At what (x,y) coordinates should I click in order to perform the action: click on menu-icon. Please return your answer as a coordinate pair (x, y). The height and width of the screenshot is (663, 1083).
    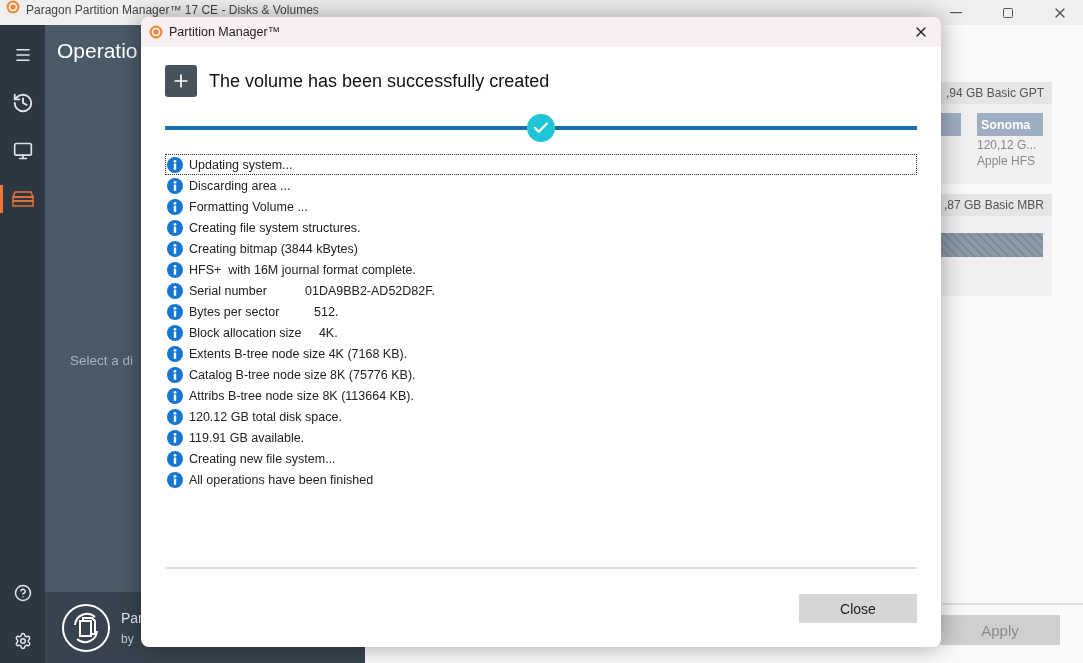
    Looking at the image, I should click on (22, 55).